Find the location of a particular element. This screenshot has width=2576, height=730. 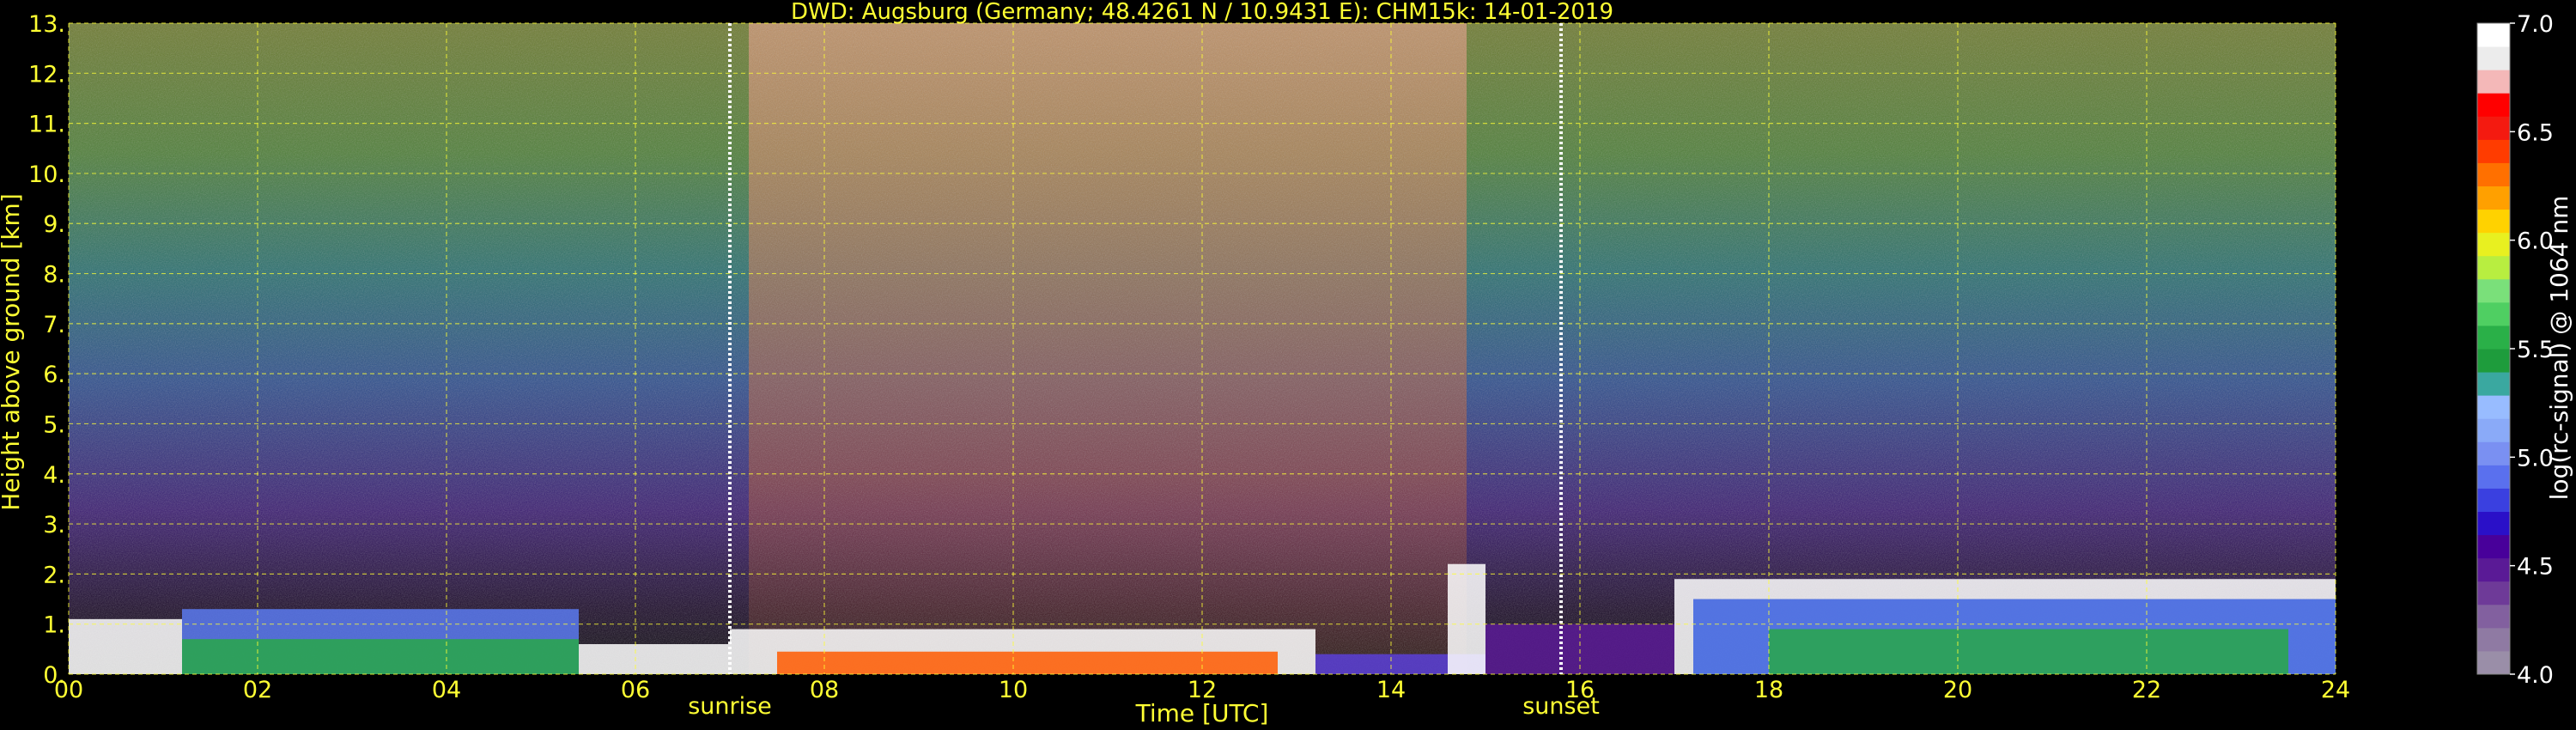

y-tick-label: 8. is located at coordinates (54, 275).